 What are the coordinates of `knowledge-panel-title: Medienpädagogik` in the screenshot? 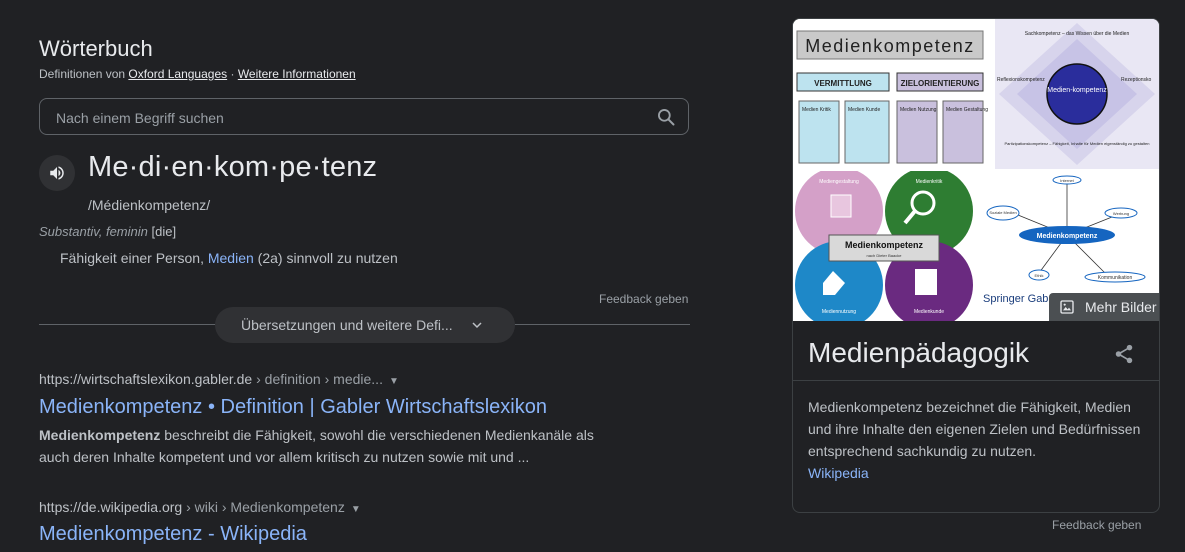 It's located at (919, 352).